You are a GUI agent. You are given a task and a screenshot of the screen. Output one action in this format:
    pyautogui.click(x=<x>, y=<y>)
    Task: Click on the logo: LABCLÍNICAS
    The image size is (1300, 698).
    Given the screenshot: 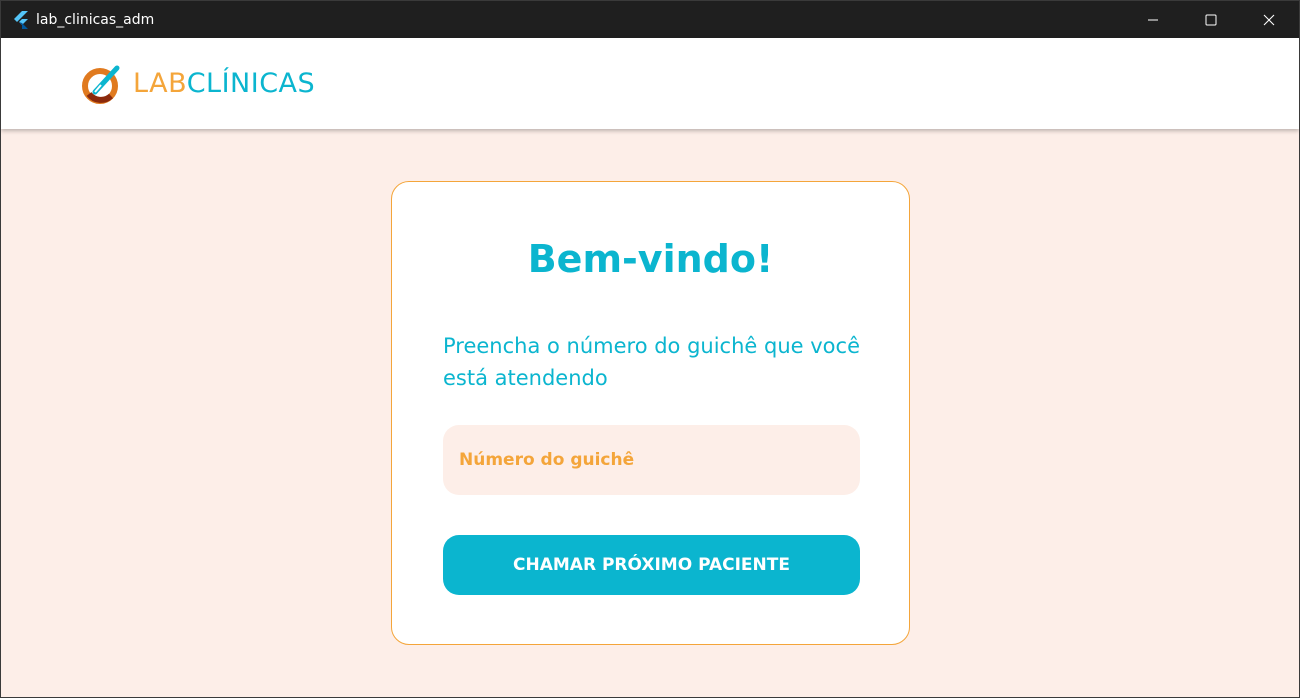 What is the action you would take?
    pyautogui.click(x=198, y=84)
    